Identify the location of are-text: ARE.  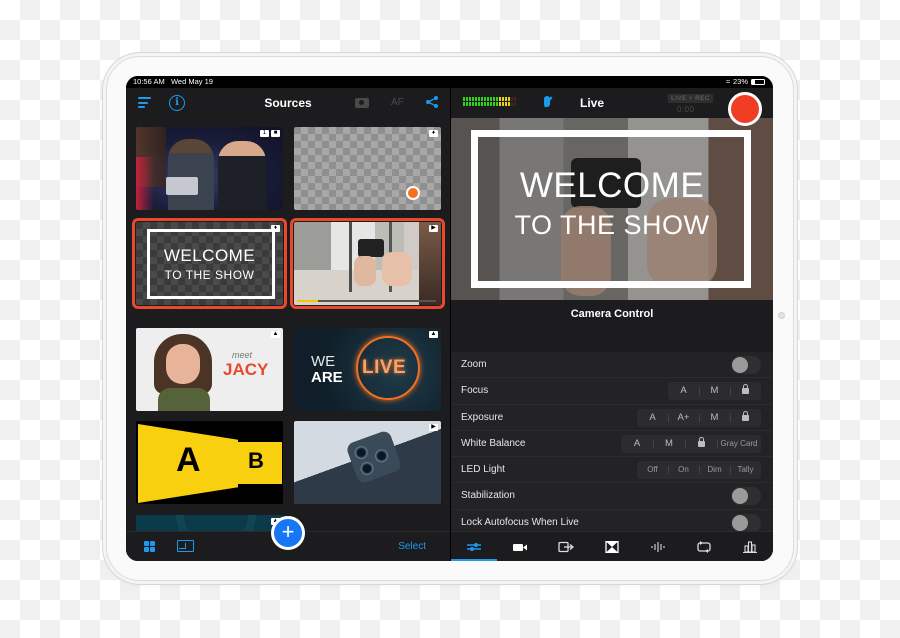
(327, 377).